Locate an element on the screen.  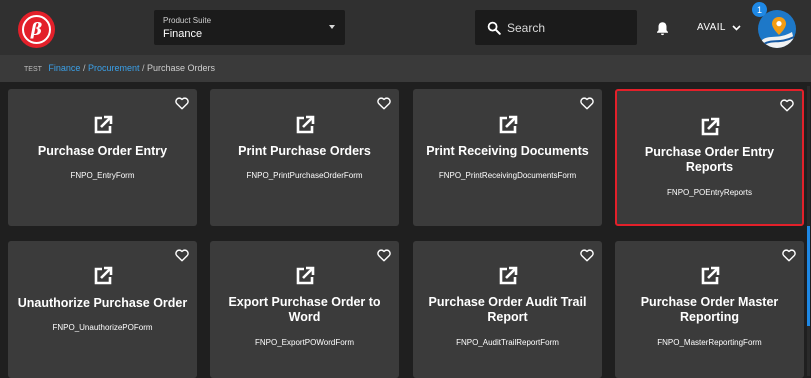
breadcrumb-item-current: Purchase Orders is located at coordinates (181, 68).